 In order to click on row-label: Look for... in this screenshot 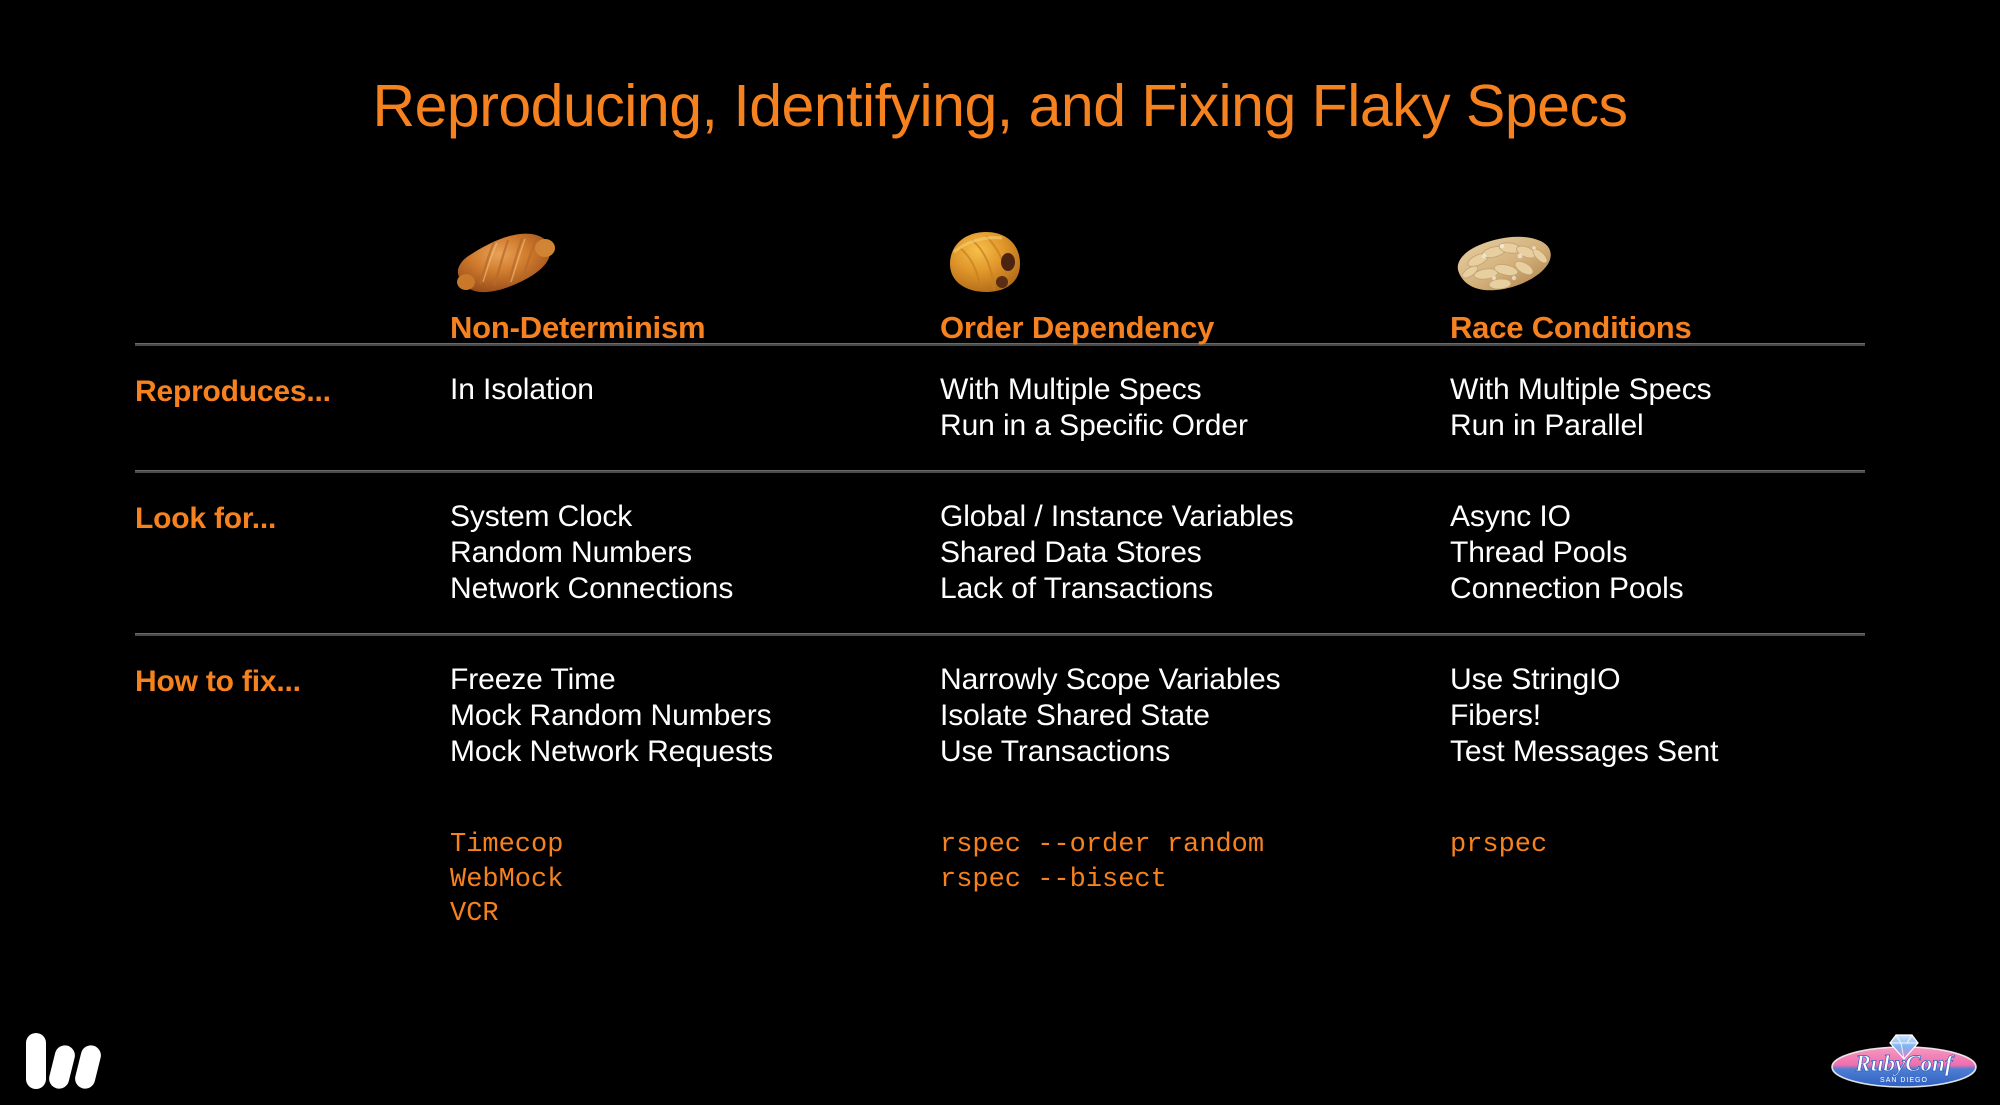, I will do `click(206, 518)`.